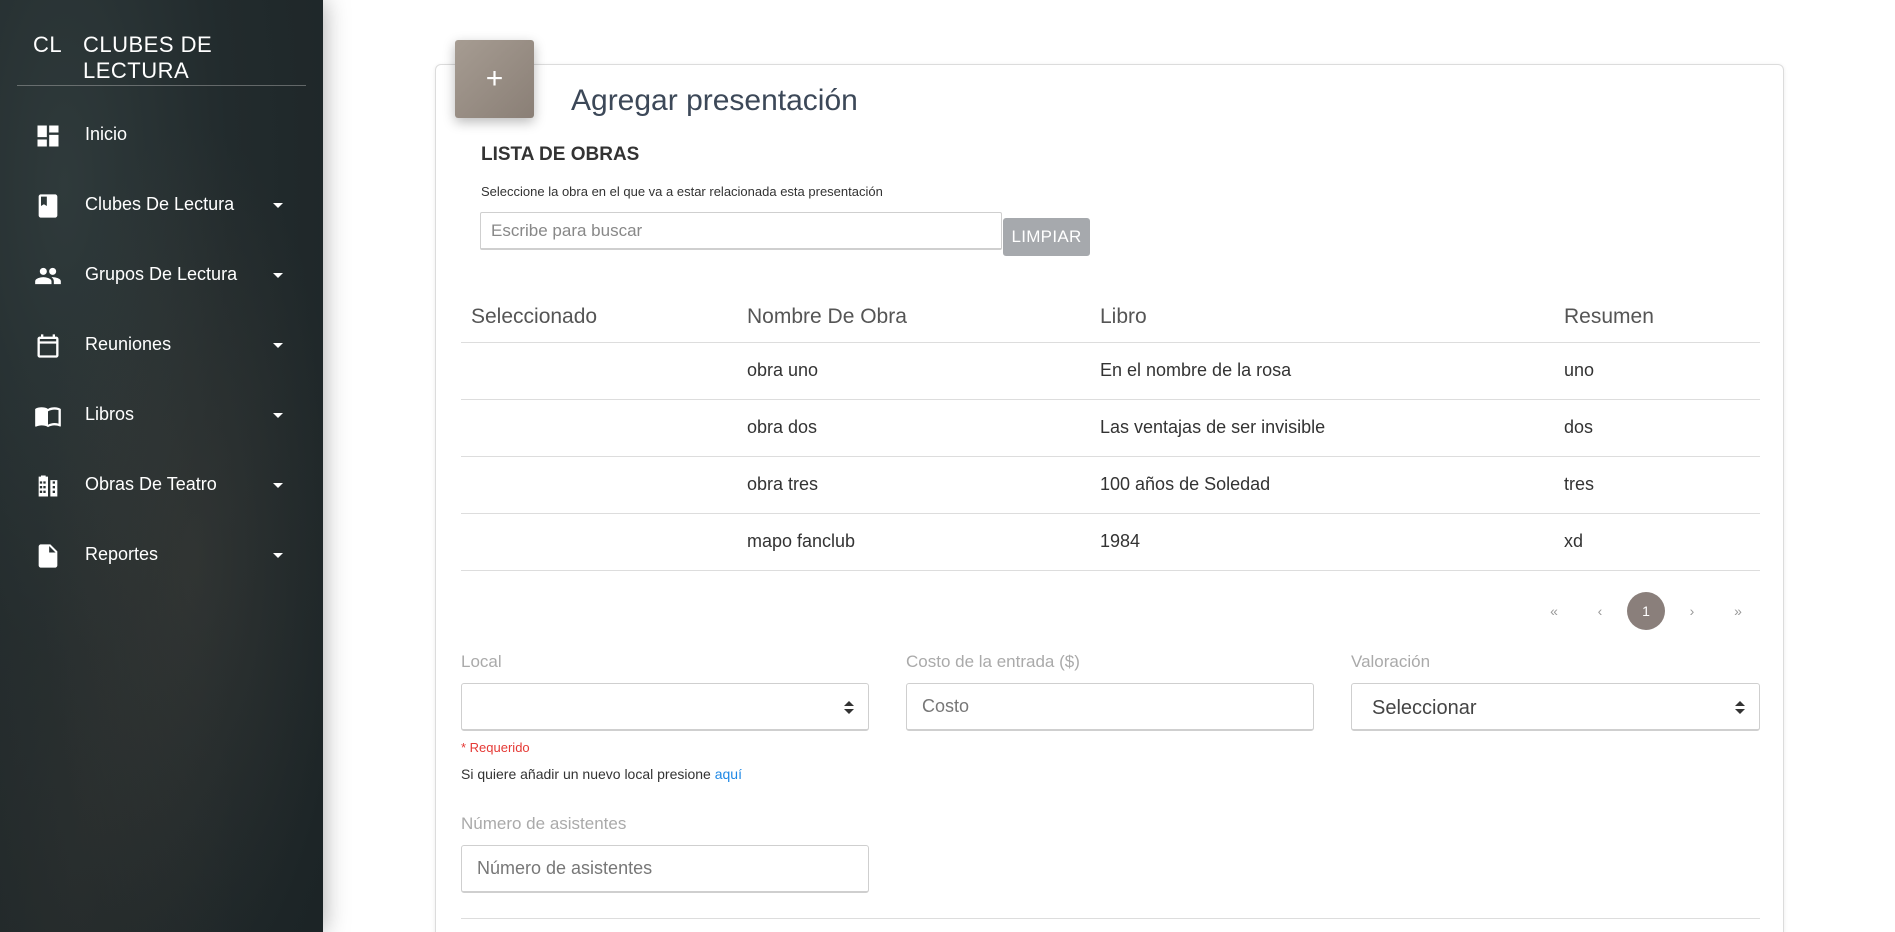  I want to click on clear-button: LIMPIAR, so click(1046, 237).